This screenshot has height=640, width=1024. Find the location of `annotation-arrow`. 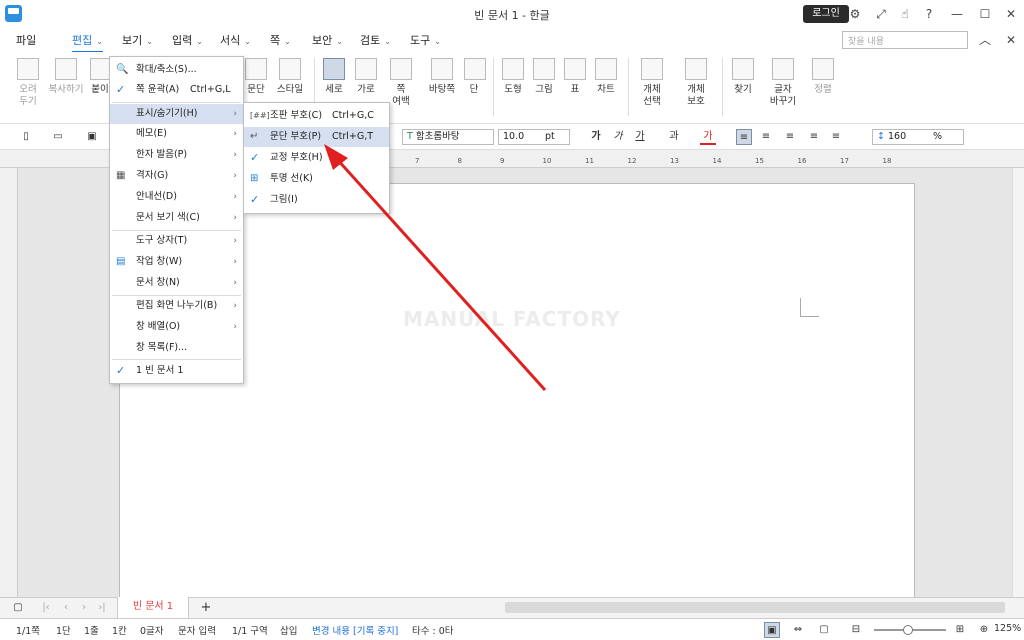

annotation-arrow is located at coordinates (435, 268).